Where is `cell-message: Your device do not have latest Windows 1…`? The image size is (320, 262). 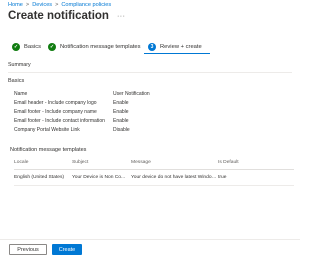 cell-message: Your device do not have latest Windows 1… is located at coordinates (174, 177).